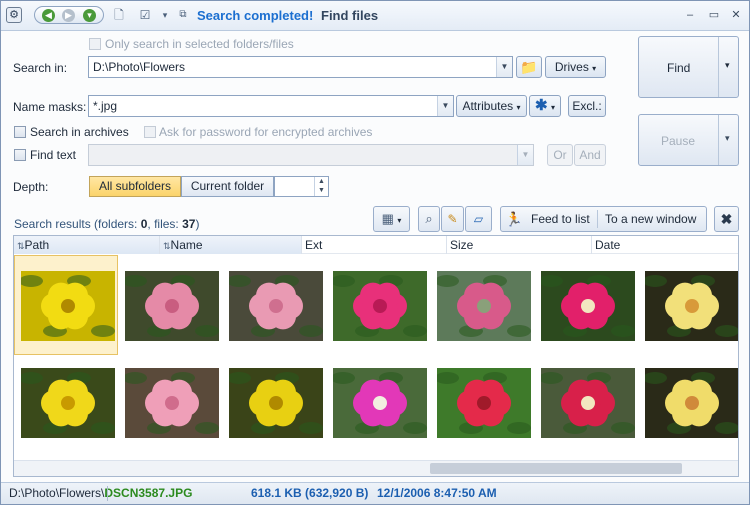  I want to click on scrollbar-thumb, so click(556, 468).